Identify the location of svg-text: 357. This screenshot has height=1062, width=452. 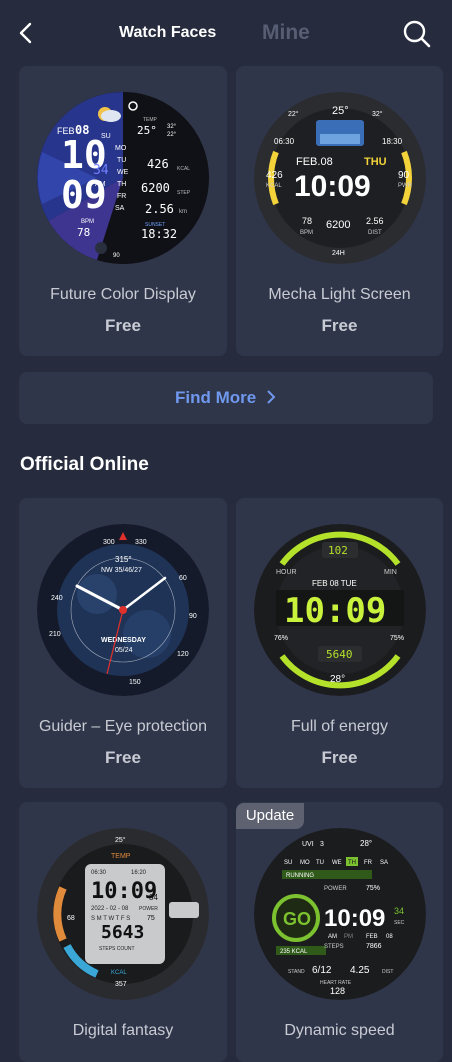
(121, 984).